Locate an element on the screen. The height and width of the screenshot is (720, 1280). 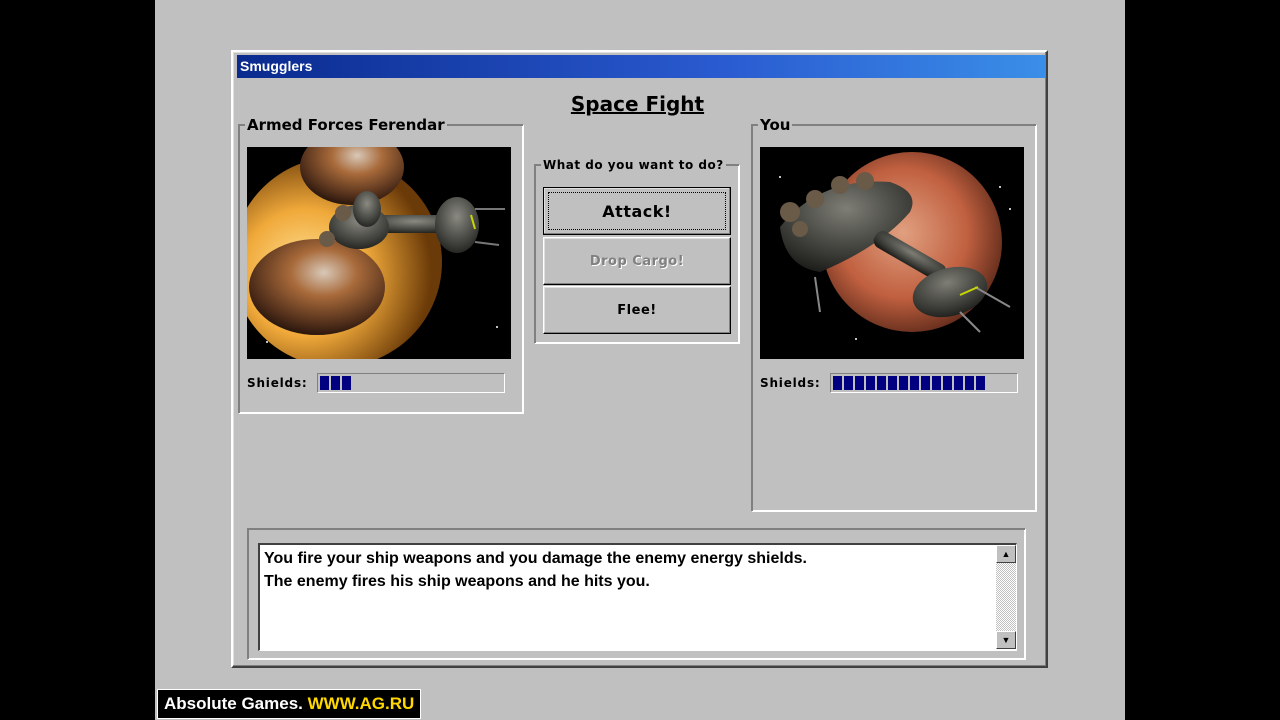
player-shields-bar is located at coordinates (924, 383).